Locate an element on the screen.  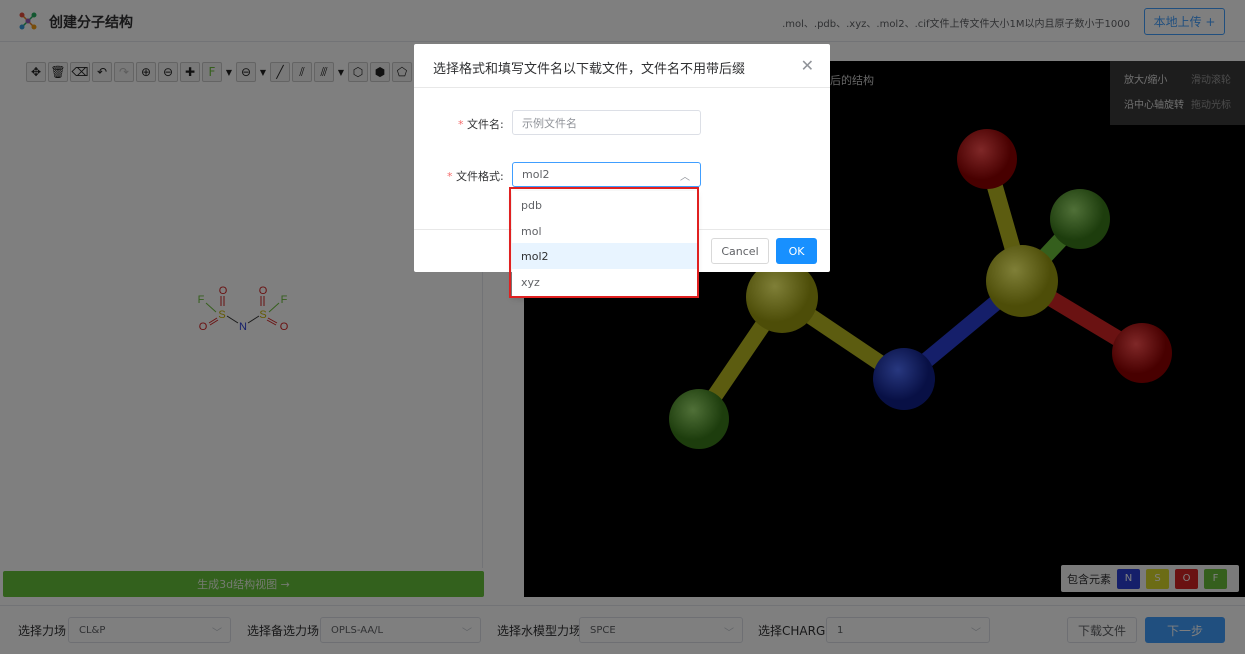
close-icon: ✕ is located at coordinates (807, 65).